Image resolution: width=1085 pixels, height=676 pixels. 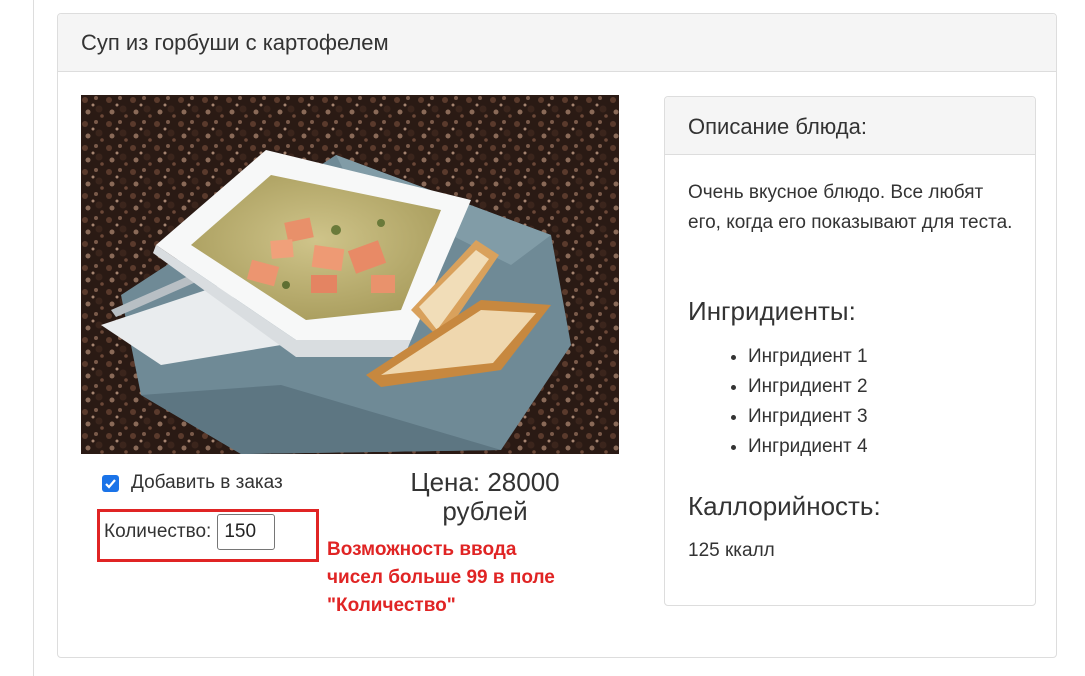 What do you see at coordinates (808, 357) in the screenshot?
I see `ingredient-item: Ингридиент 1` at bounding box center [808, 357].